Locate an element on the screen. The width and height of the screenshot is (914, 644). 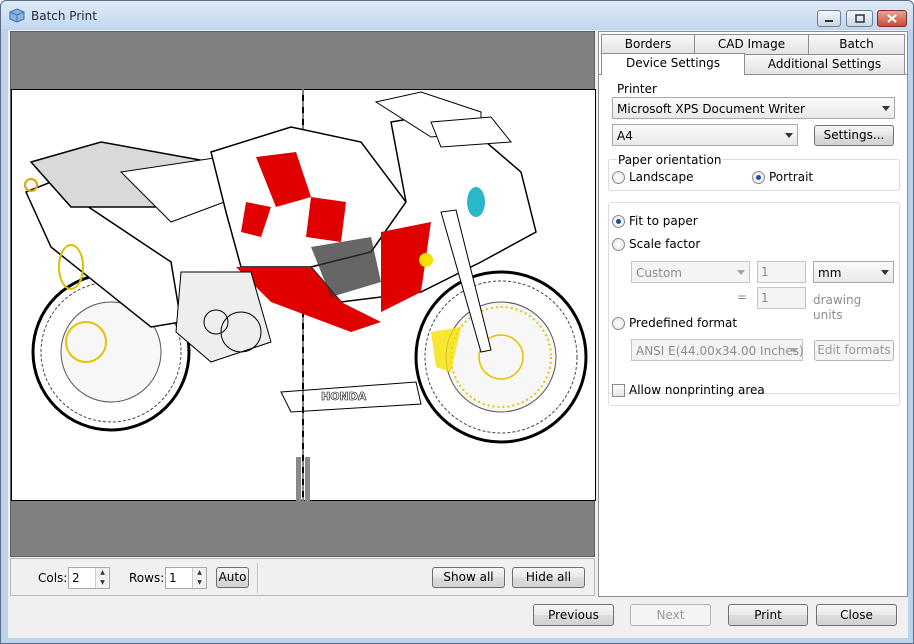
tab-additional-settings: Additional Settings is located at coordinates (824, 64).